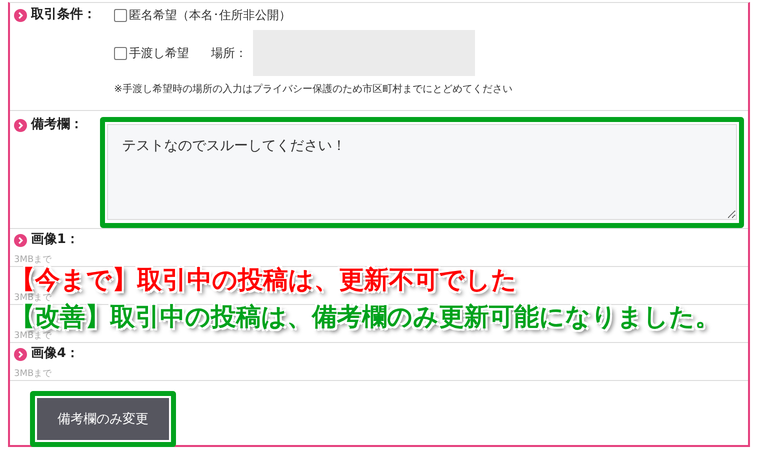  What do you see at coordinates (365, 317) in the screenshot?
I see `annotation-text: 【改善】取引中の投稿は、備考欄のみ更新可能になりました。` at bounding box center [365, 317].